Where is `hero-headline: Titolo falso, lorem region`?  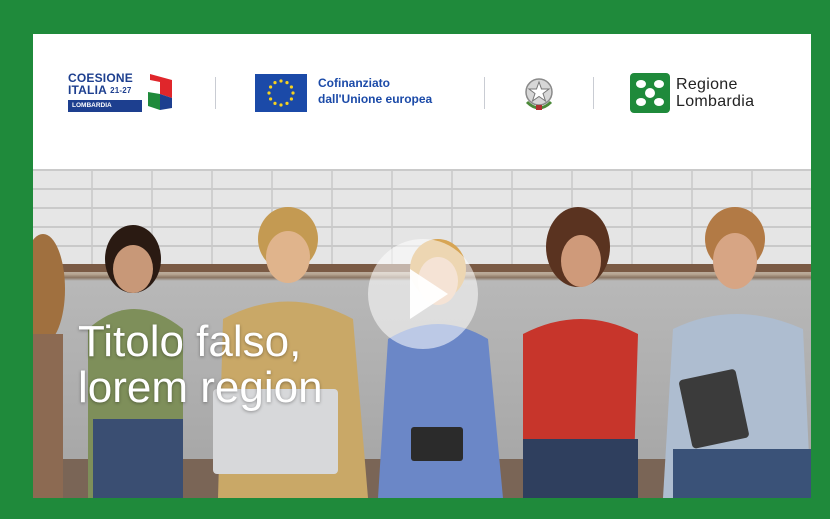
hero-headline: Titolo falso, lorem region is located at coordinates (278, 365).